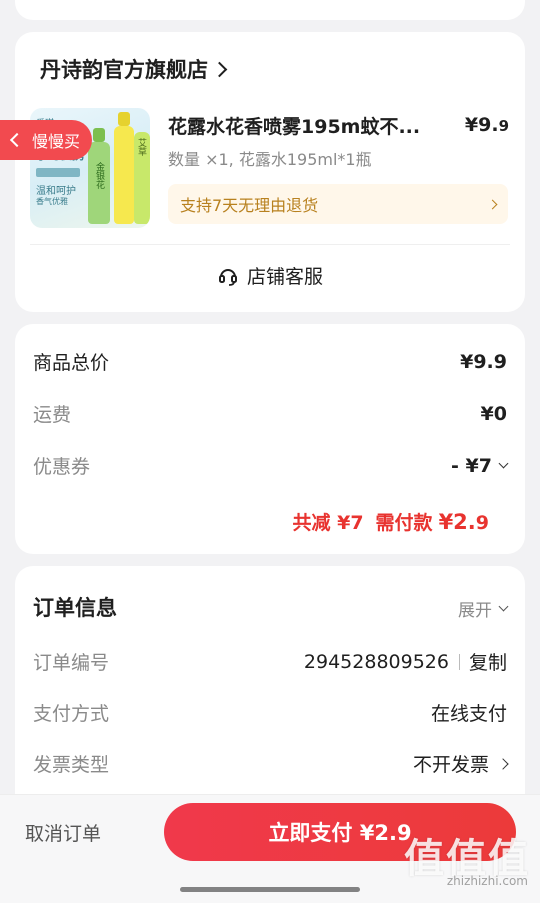 The width and height of the screenshot is (540, 903). Describe the element at coordinates (482, 523) in the screenshot. I see `payable-amount-decimal: 9` at that location.